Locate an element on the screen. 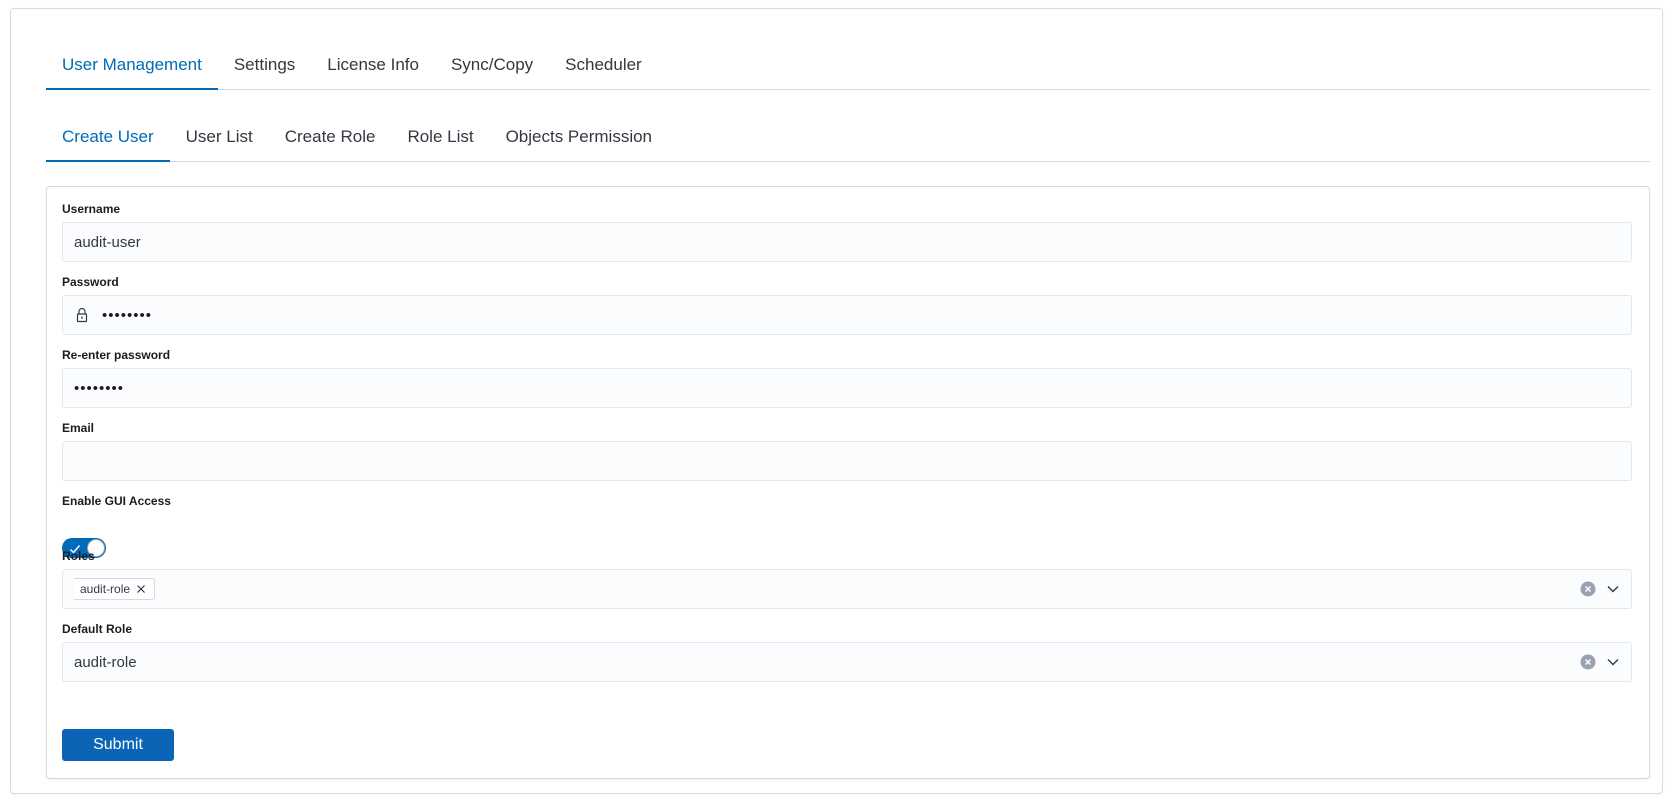  tab-license-info: License Info is located at coordinates (373, 65).